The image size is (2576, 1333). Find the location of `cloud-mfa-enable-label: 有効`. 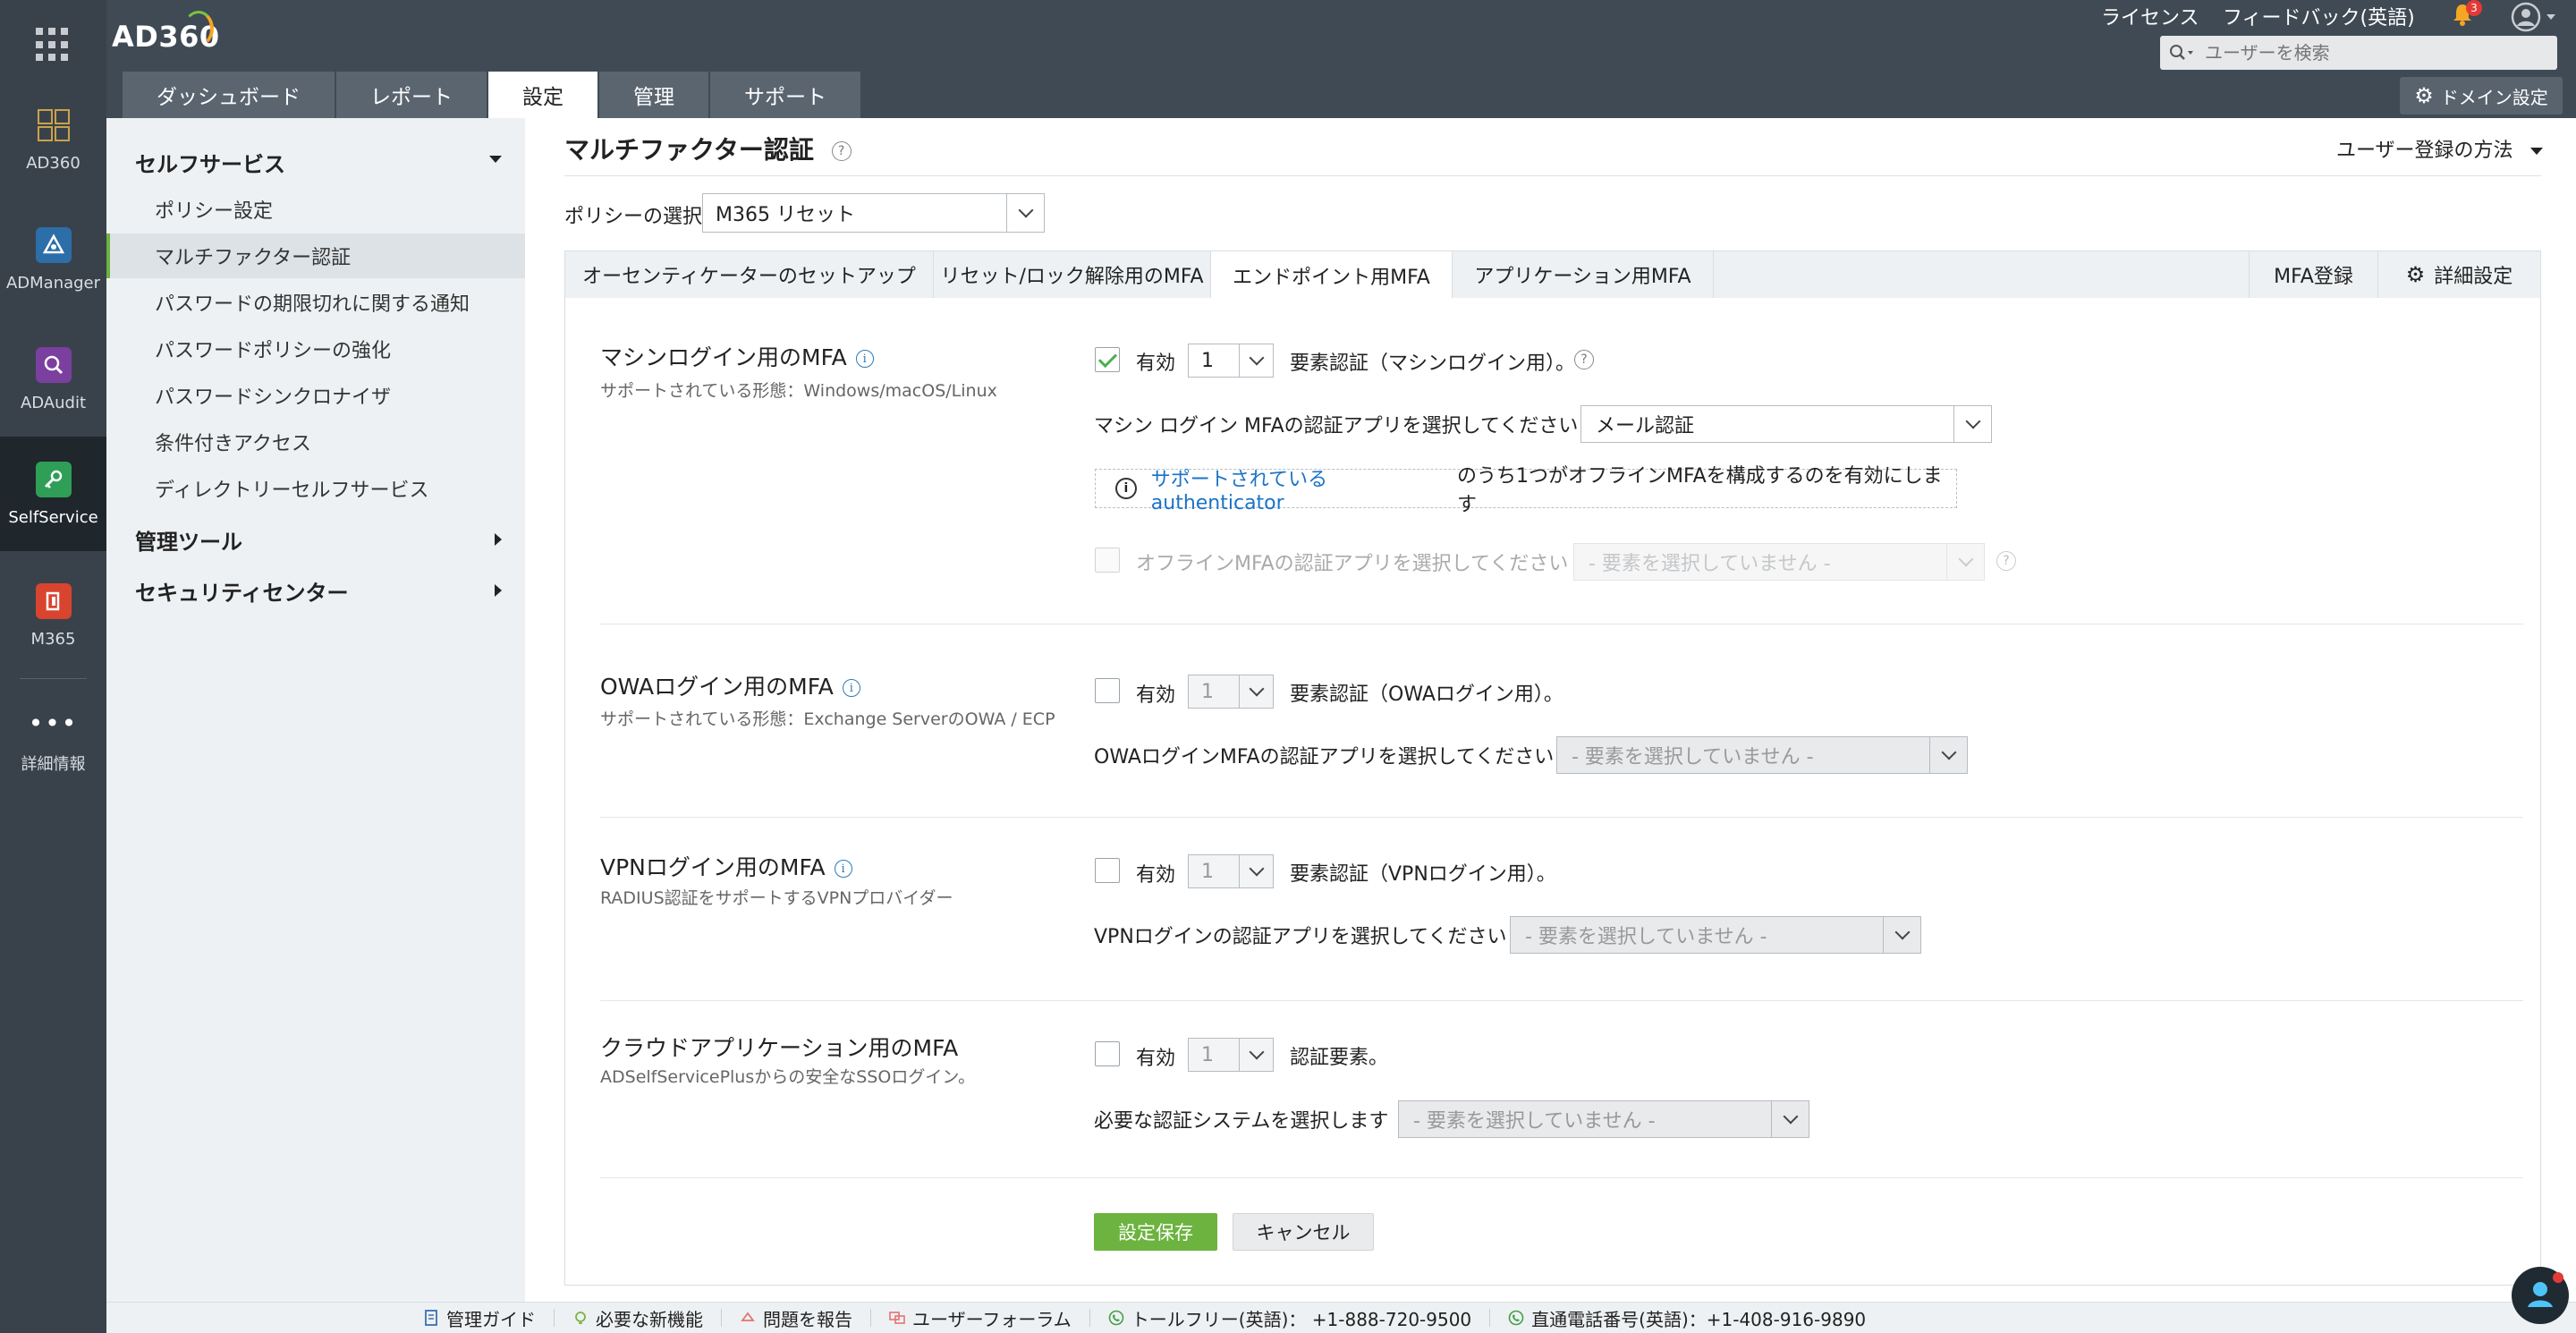

cloud-mfa-enable-label: 有効 is located at coordinates (1156, 1059).